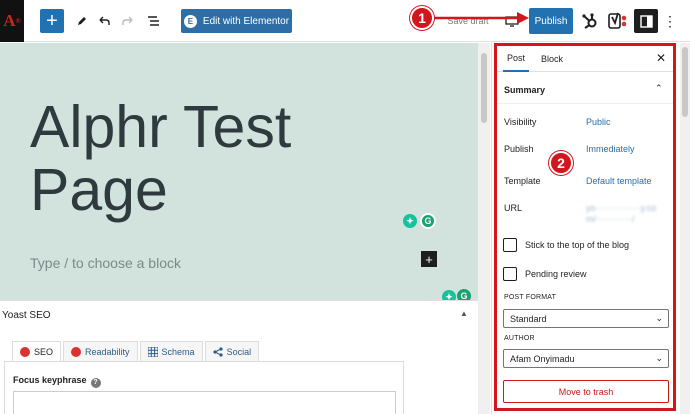  I want to click on edit-with-elementor-button: E Edit with Elementor, so click(236, 21).